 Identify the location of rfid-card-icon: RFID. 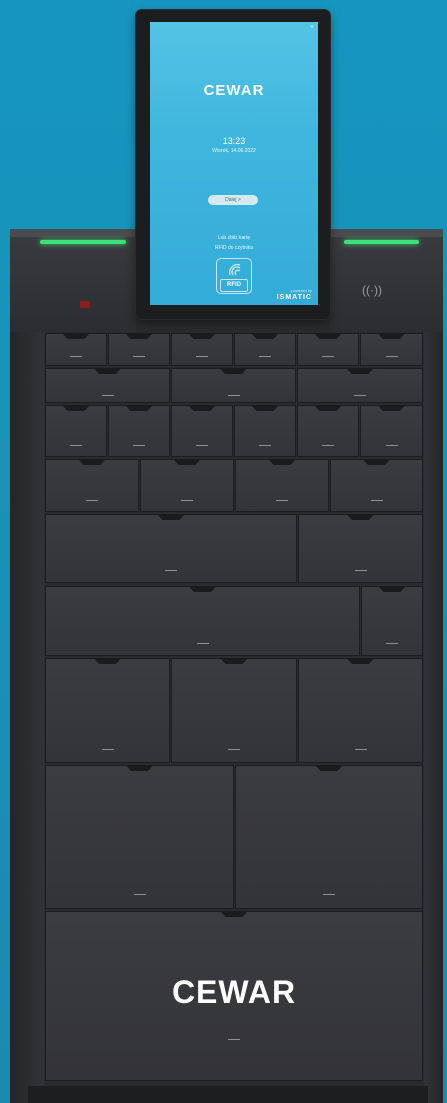
(234, 276).